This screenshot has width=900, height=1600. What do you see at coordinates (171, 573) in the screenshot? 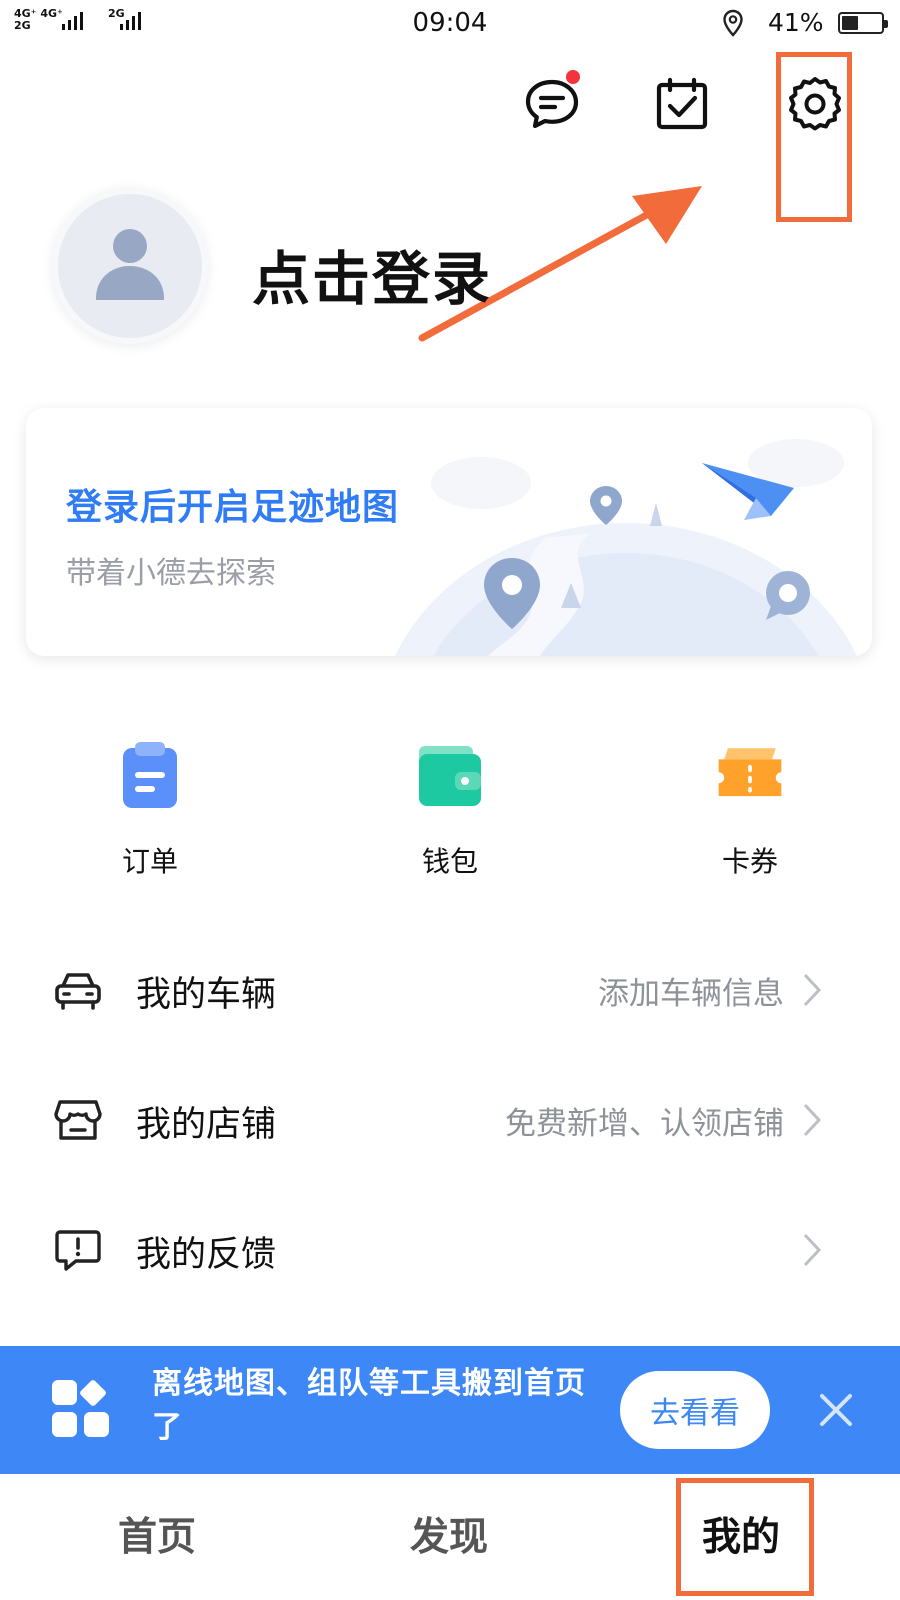
I see `footprint-card-subtitle: 带着小德去探索` at bounding box center [171, 573].